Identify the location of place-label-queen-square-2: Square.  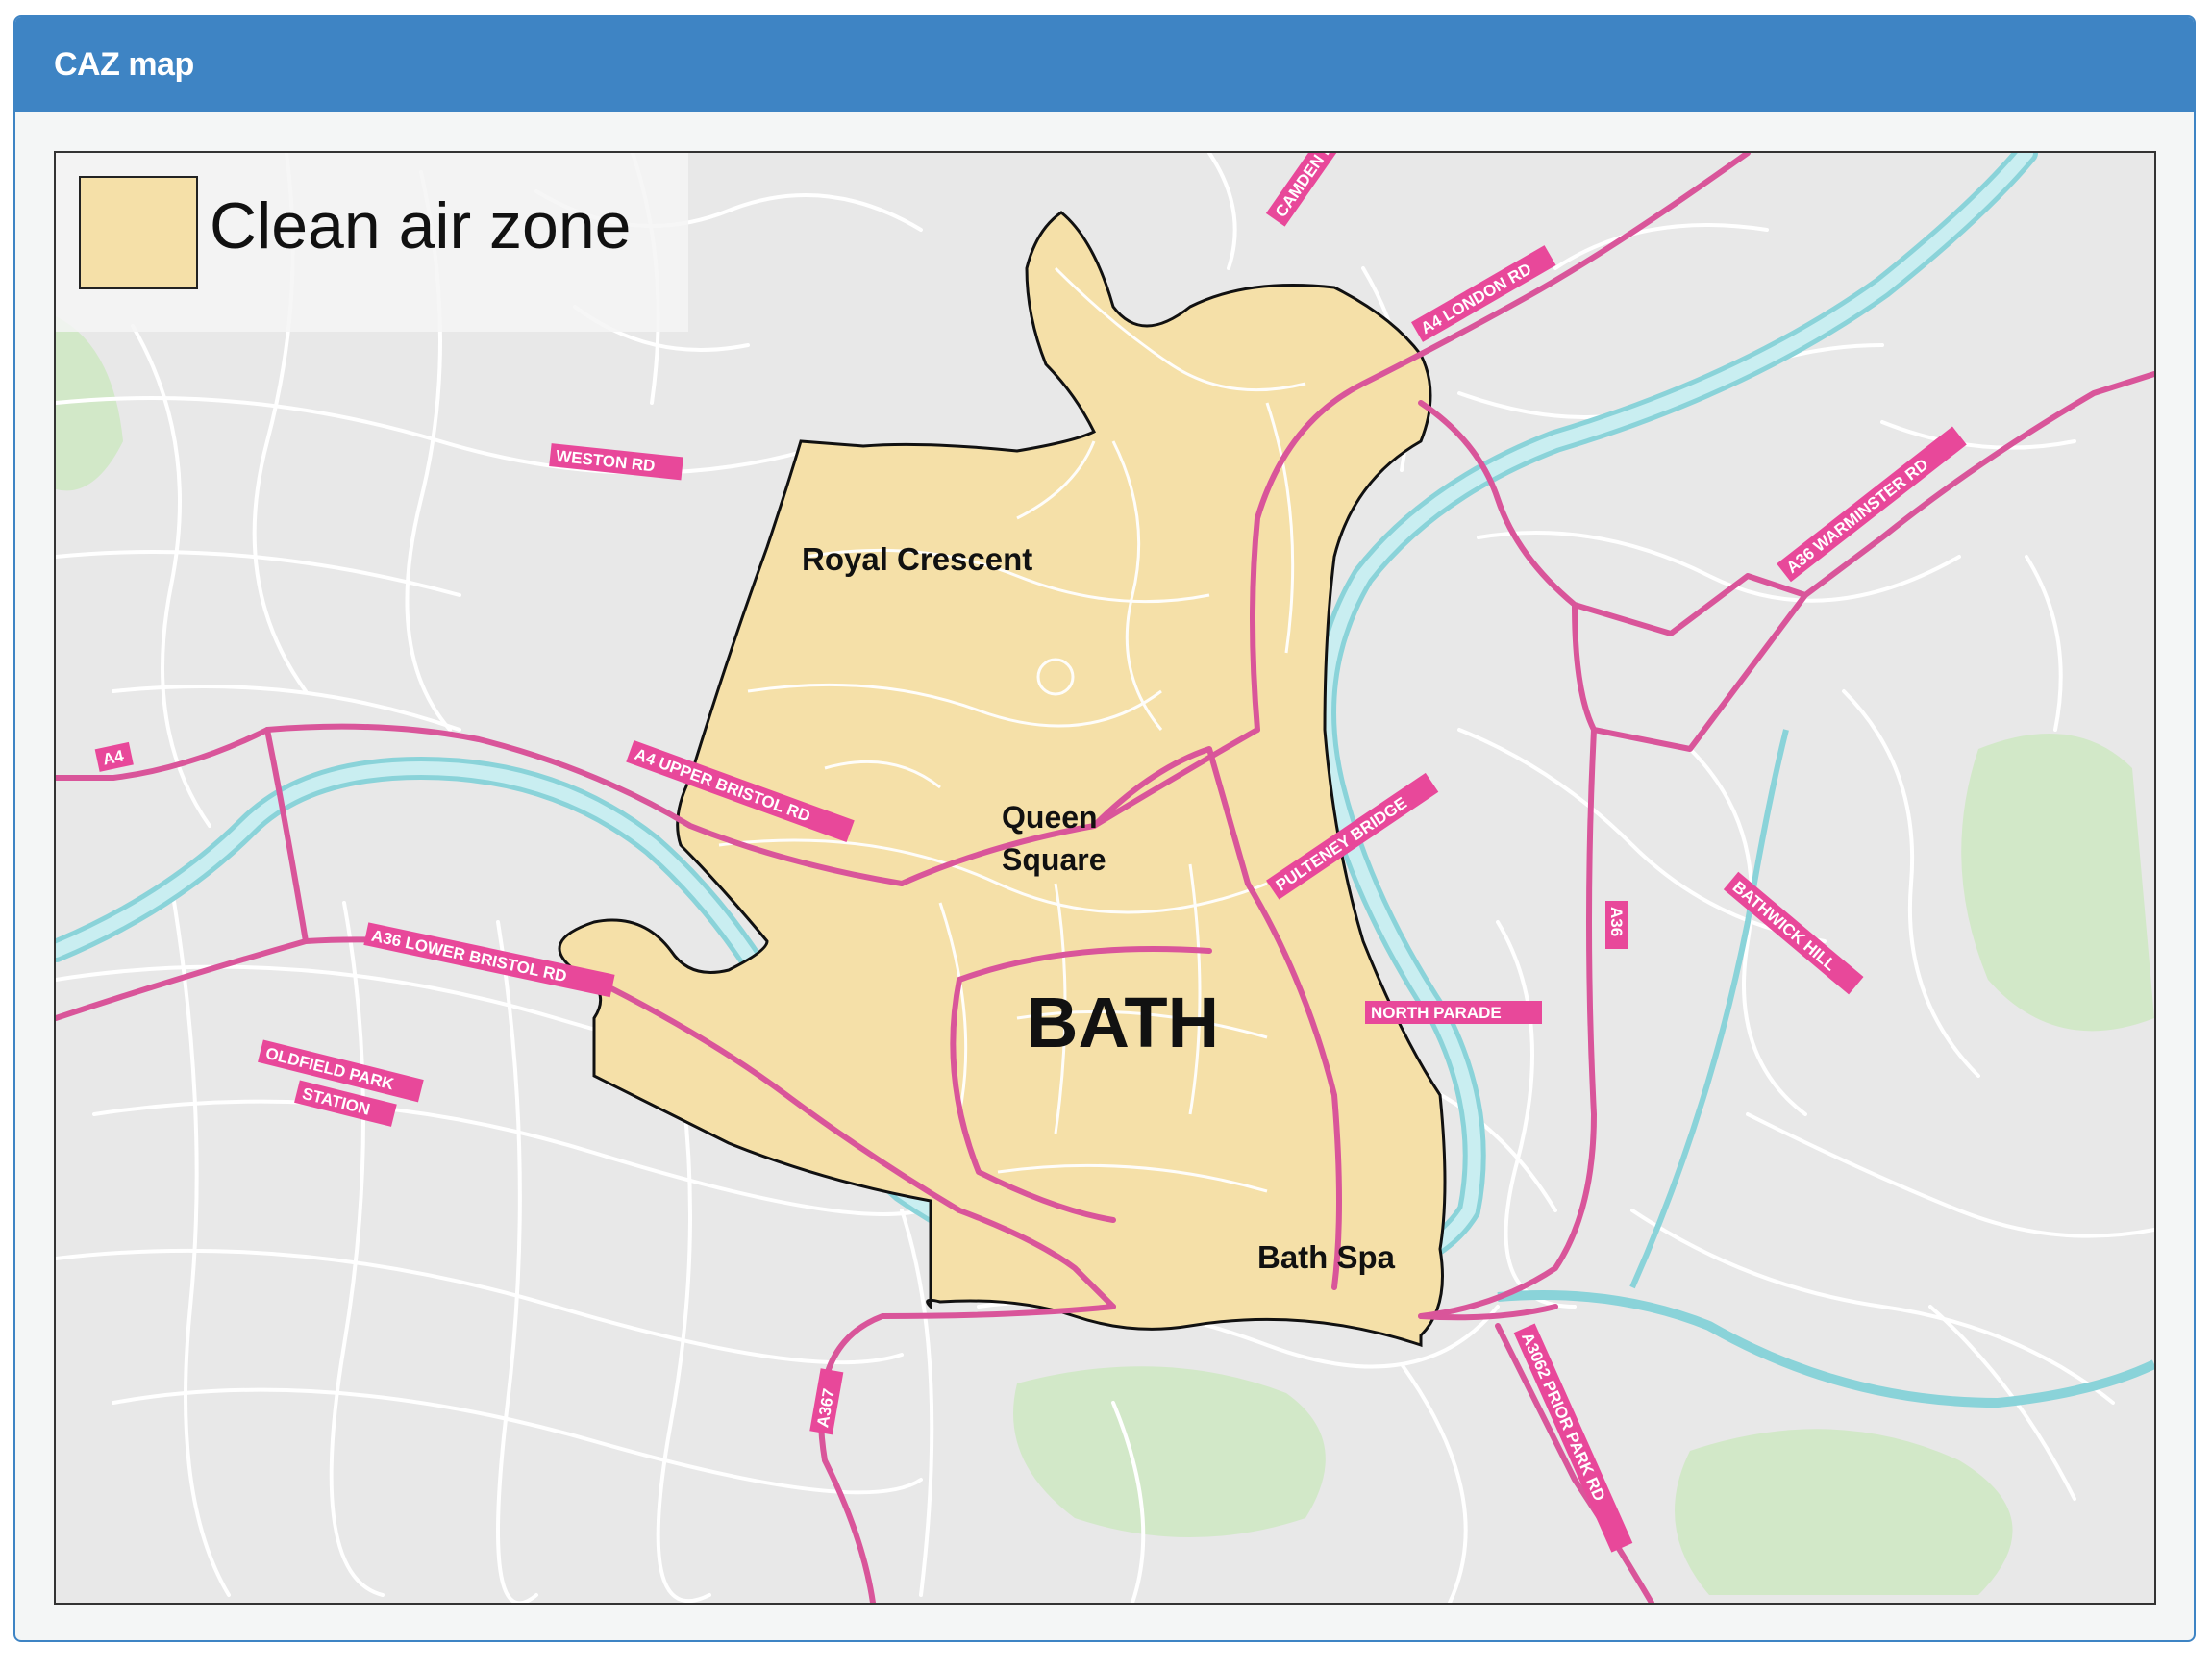
(1054, 859).